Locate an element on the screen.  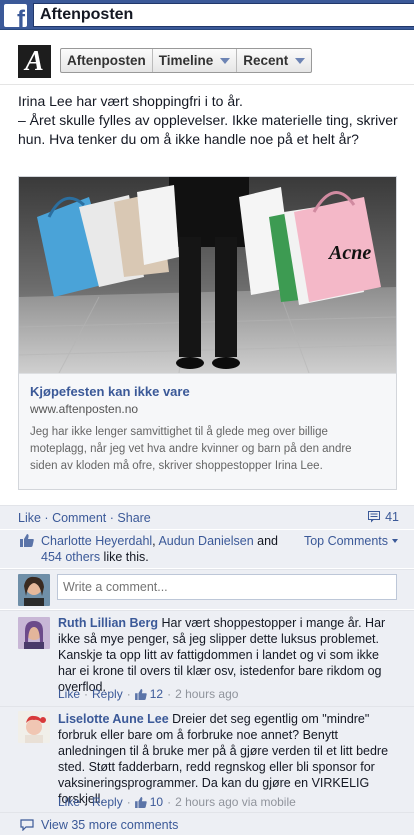
liker-link: Audun Danielsen is located at coordinates (205, 541).